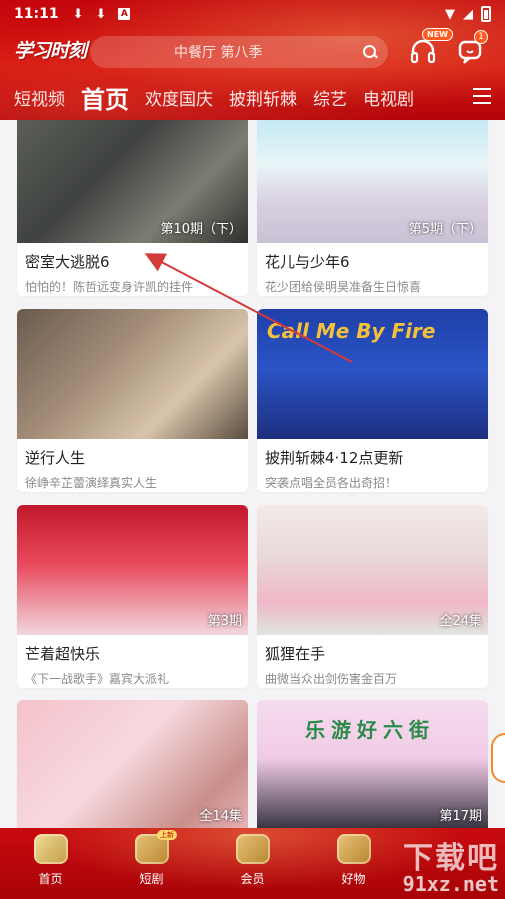 The width and height of the screenshot is (505, 899). Describe the element at coordinates (151, 864) in the screenshot. I see `nav-short-drama: 上新 短剧` at that location.